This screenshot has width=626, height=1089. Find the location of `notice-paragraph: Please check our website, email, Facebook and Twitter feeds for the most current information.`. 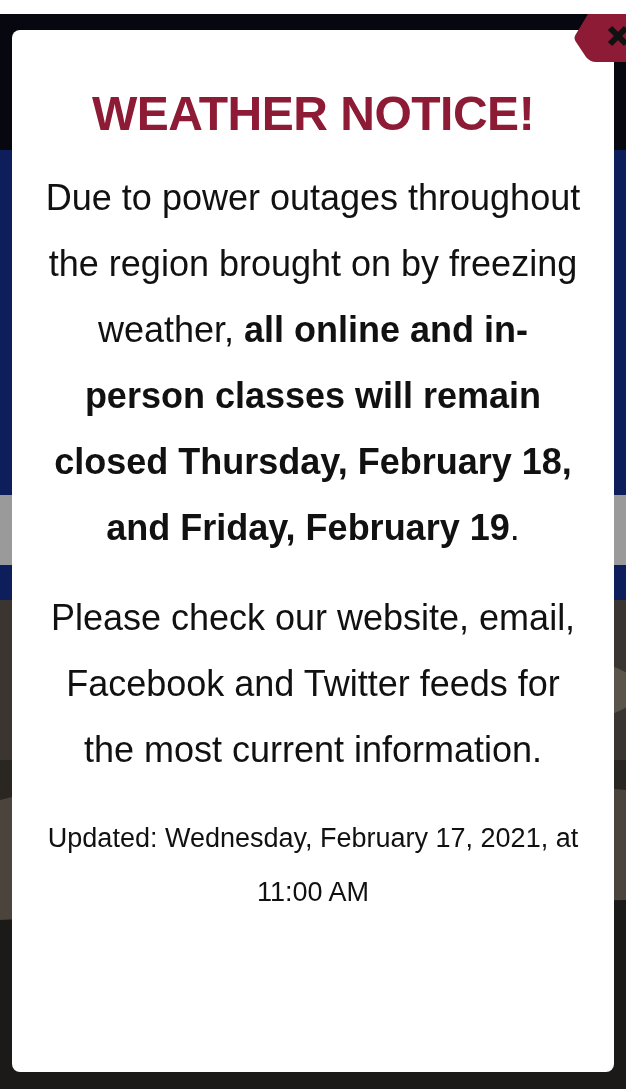

notice-paragraph: Please check our website, email, Facebook and Twitter feeds for the most current information. is located at coordinates (313, 684).